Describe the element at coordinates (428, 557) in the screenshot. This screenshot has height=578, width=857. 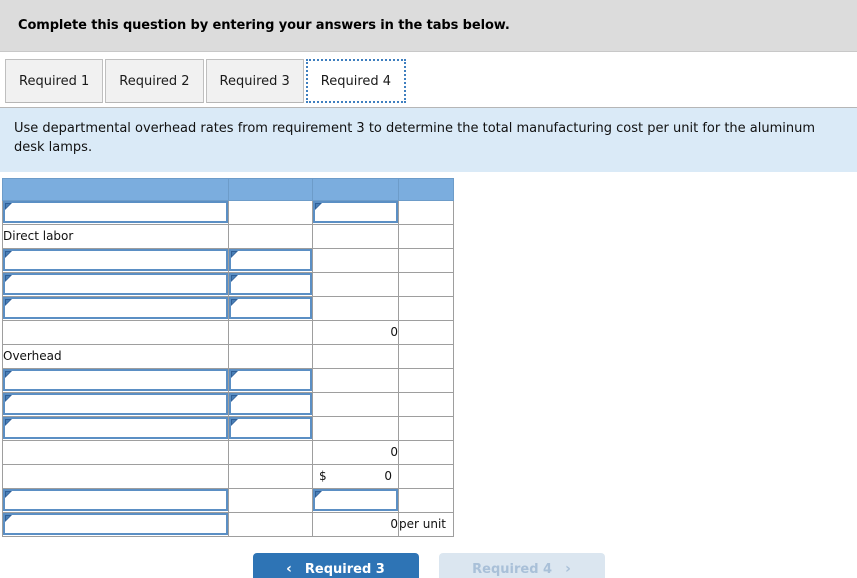
I see `navigation-bar: ‹ Required 3 Required 4 ›` at that location.